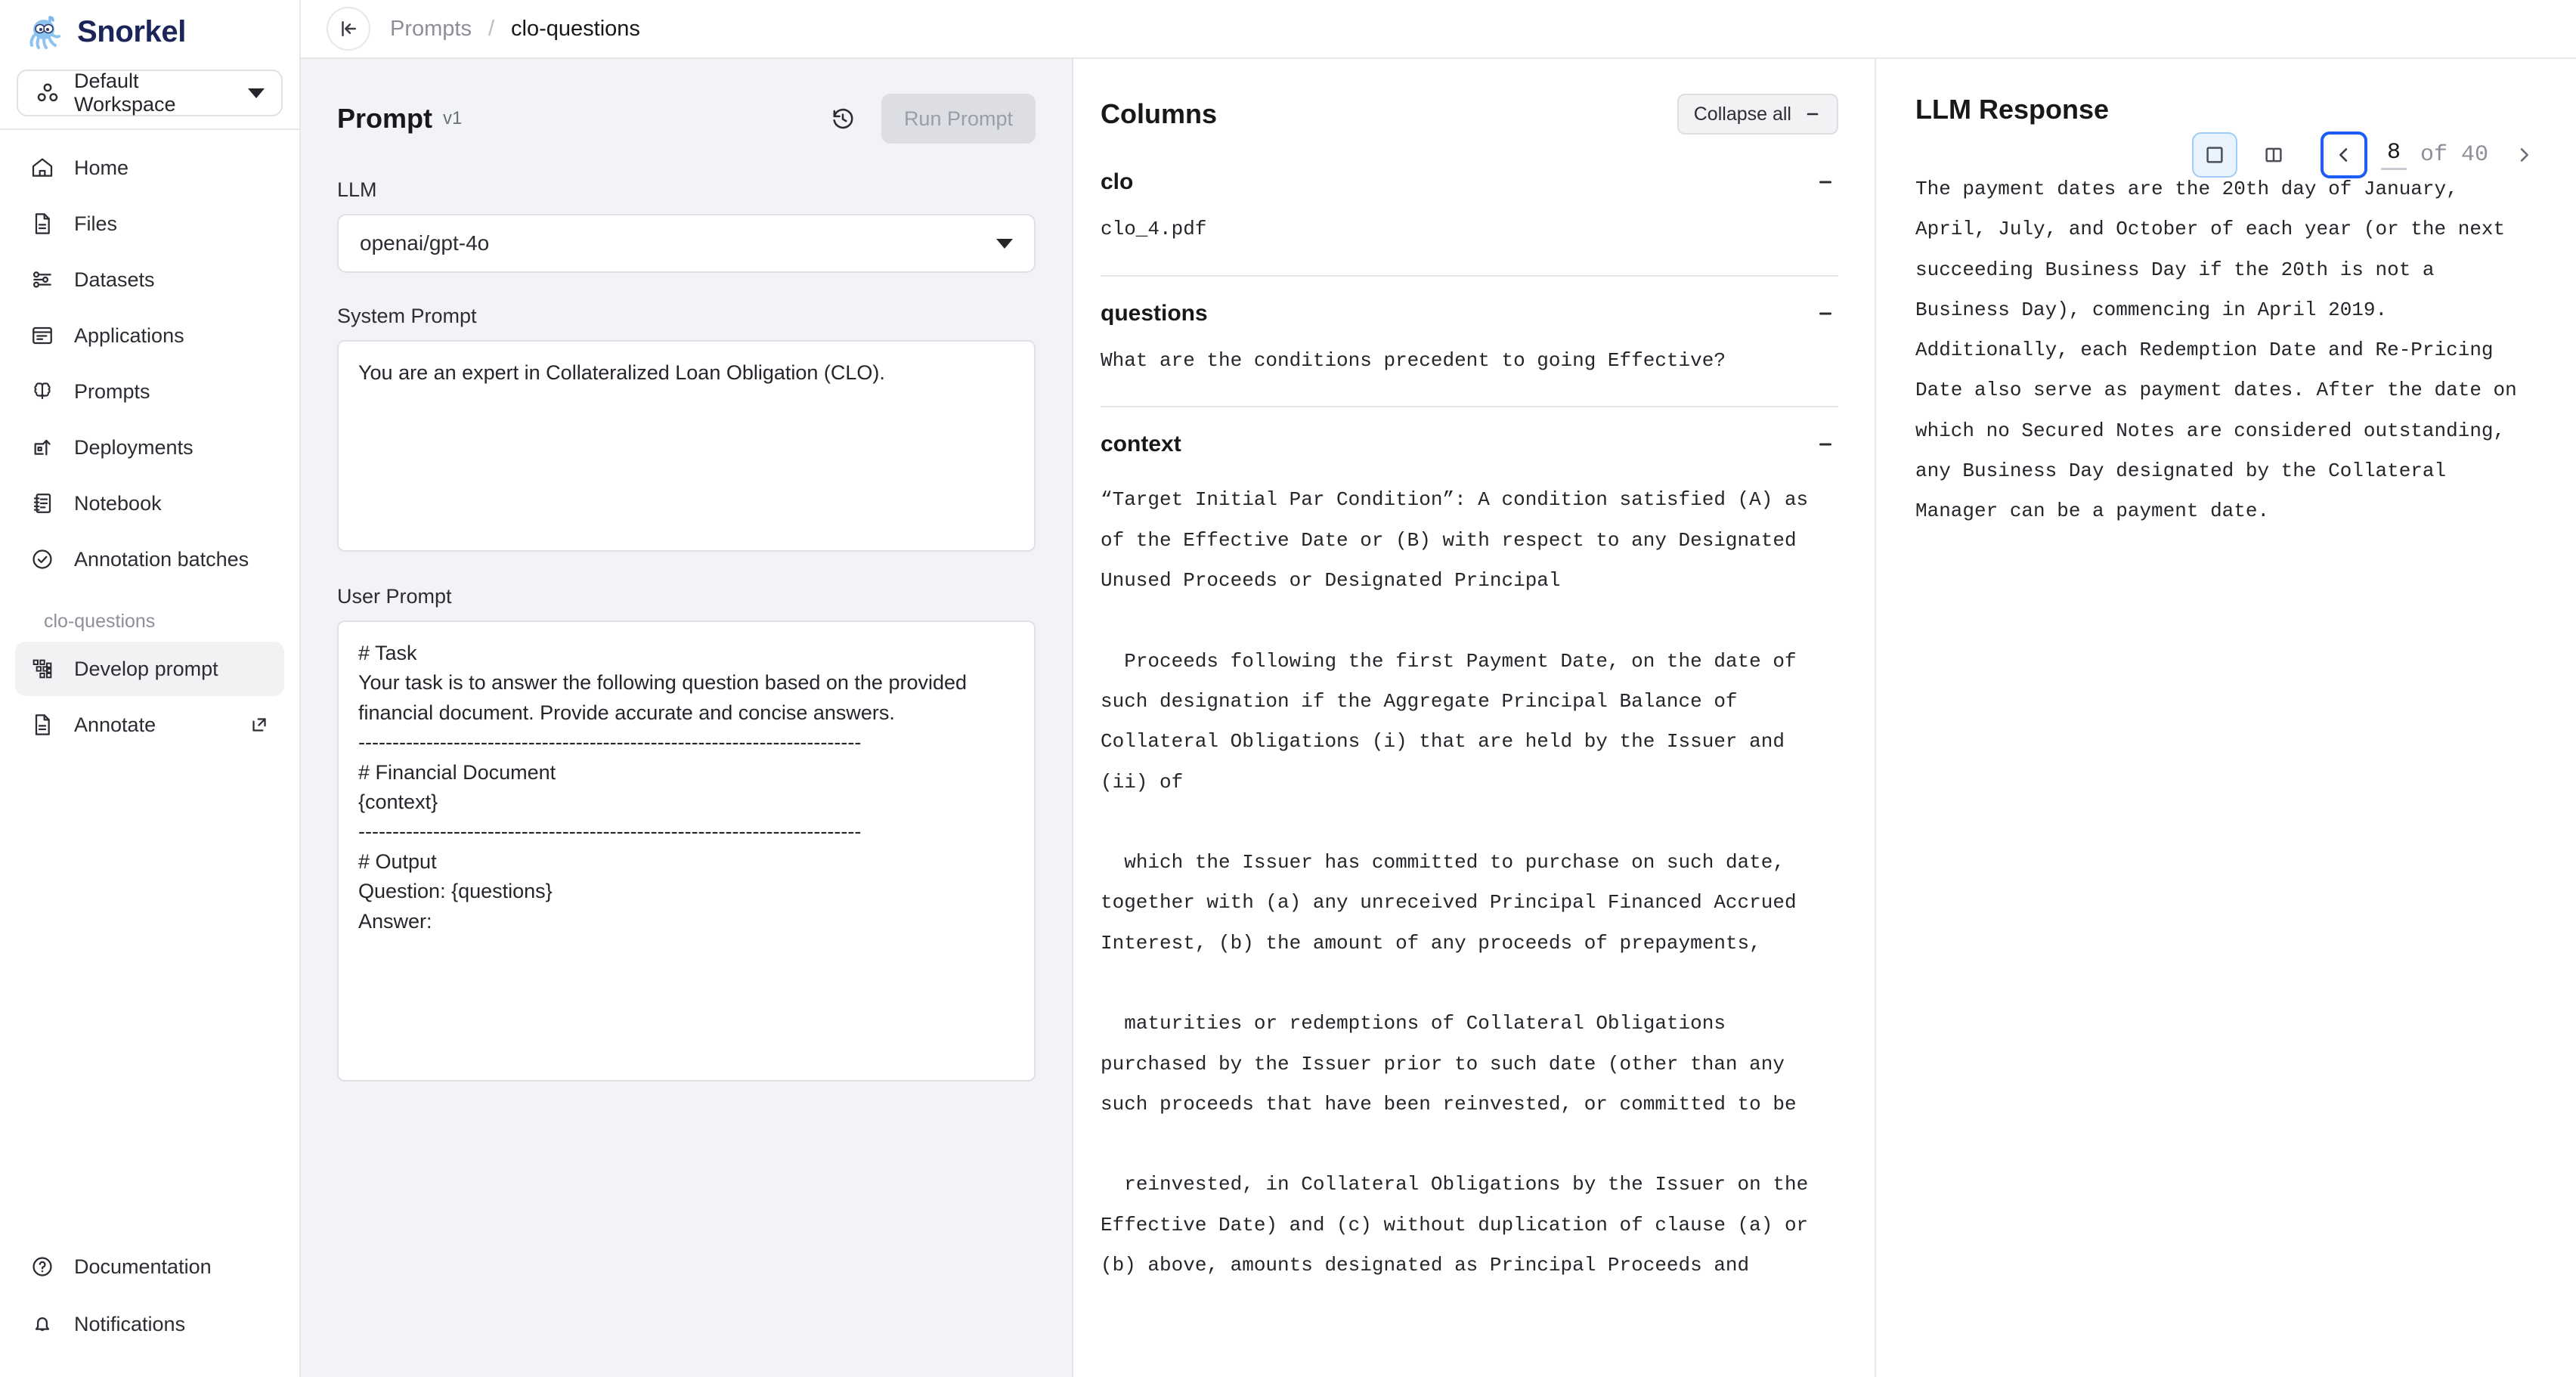 The image size is (2576, 1377). I want to click on llm-select: openai/gpt-4o, so click(686, 243).